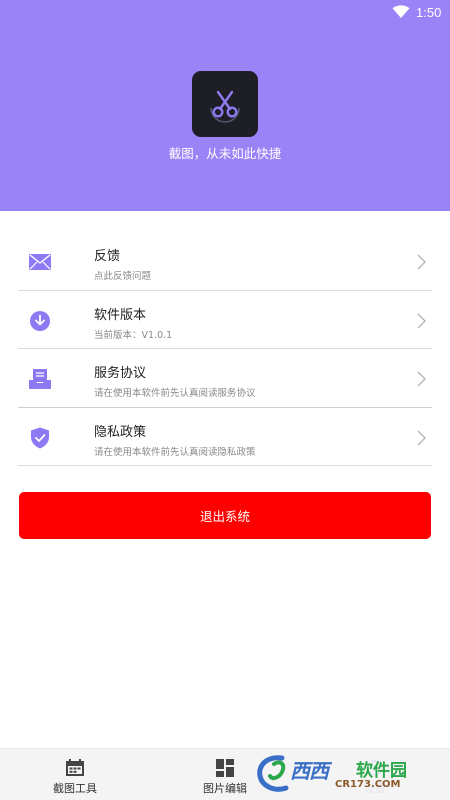  I want to click on document-tray-icon, so click(40, 379).